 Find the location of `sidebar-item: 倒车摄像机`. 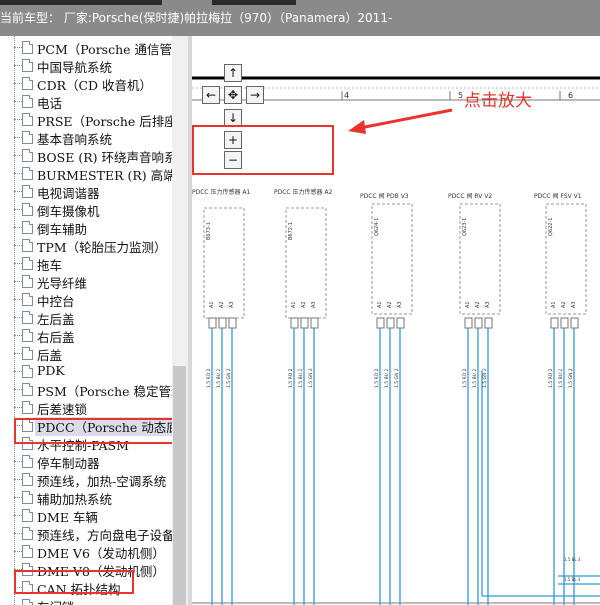

sidebar-item: 倒车摄像机 is located at coordinates (86, 209).